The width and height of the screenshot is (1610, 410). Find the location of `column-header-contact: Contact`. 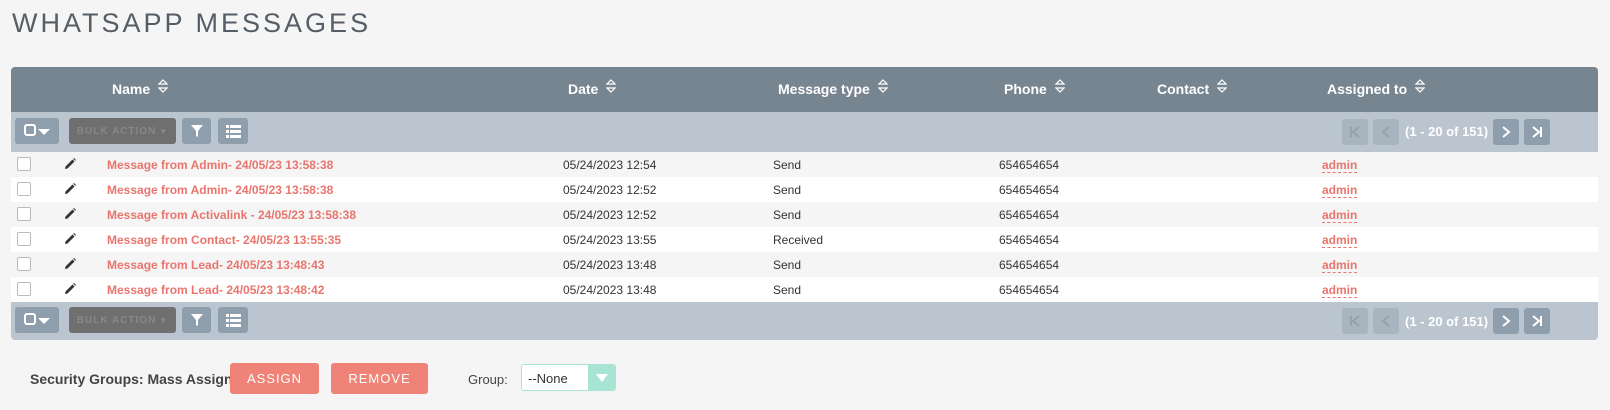

column-header-contact: Contact is located at coordinates (1192, 88).